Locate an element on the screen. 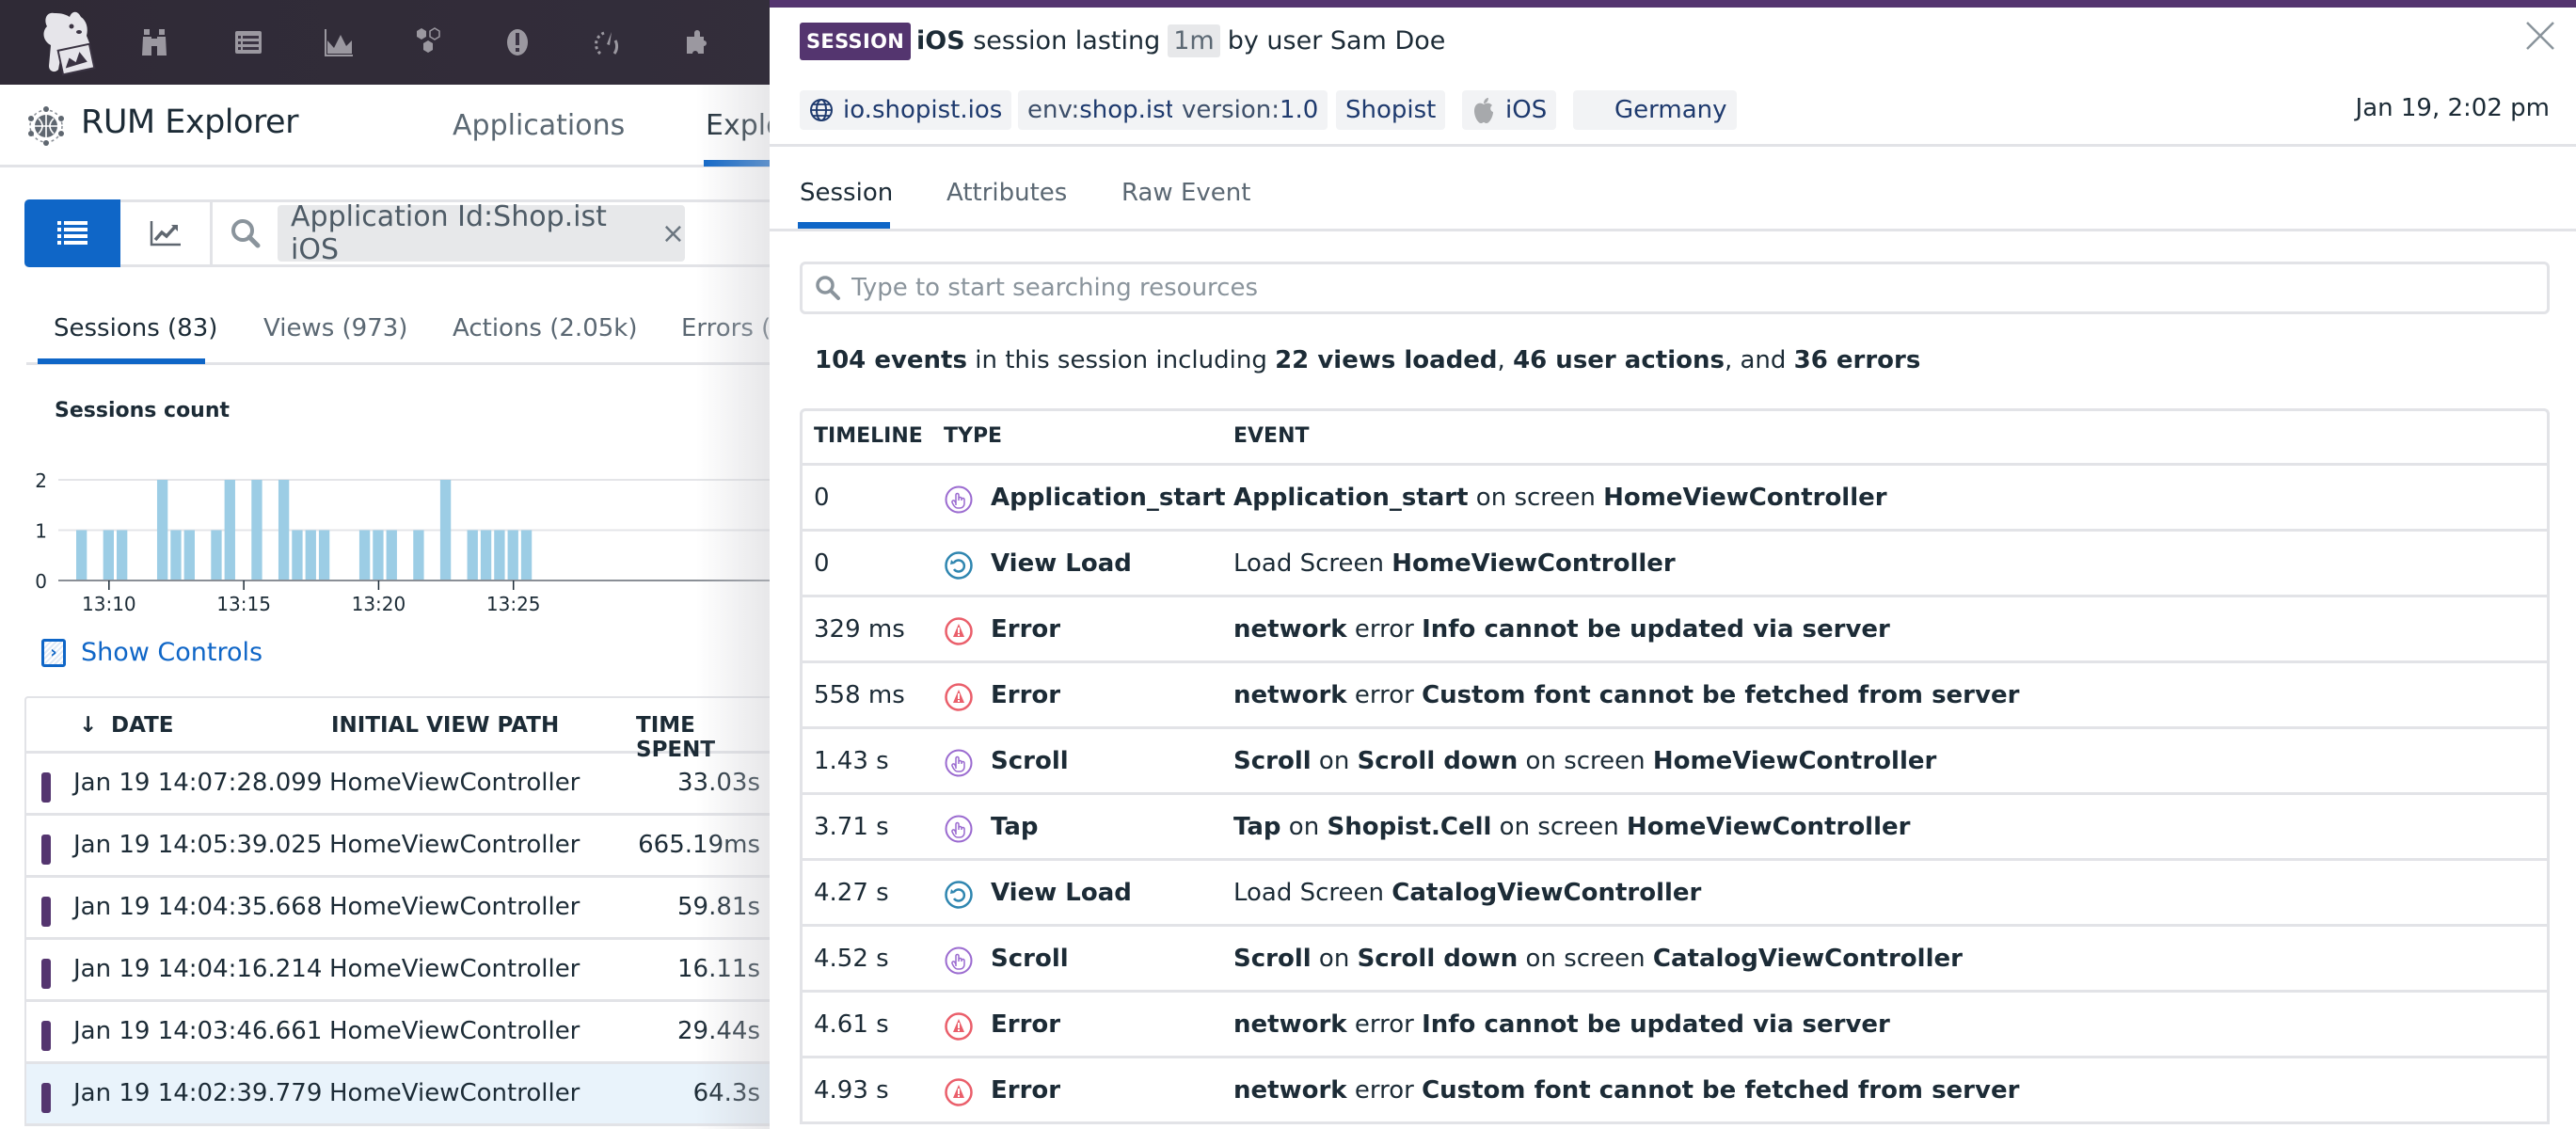  event-text-segment: Info cannot be updated via server is located at coordinates (1656, 1024).